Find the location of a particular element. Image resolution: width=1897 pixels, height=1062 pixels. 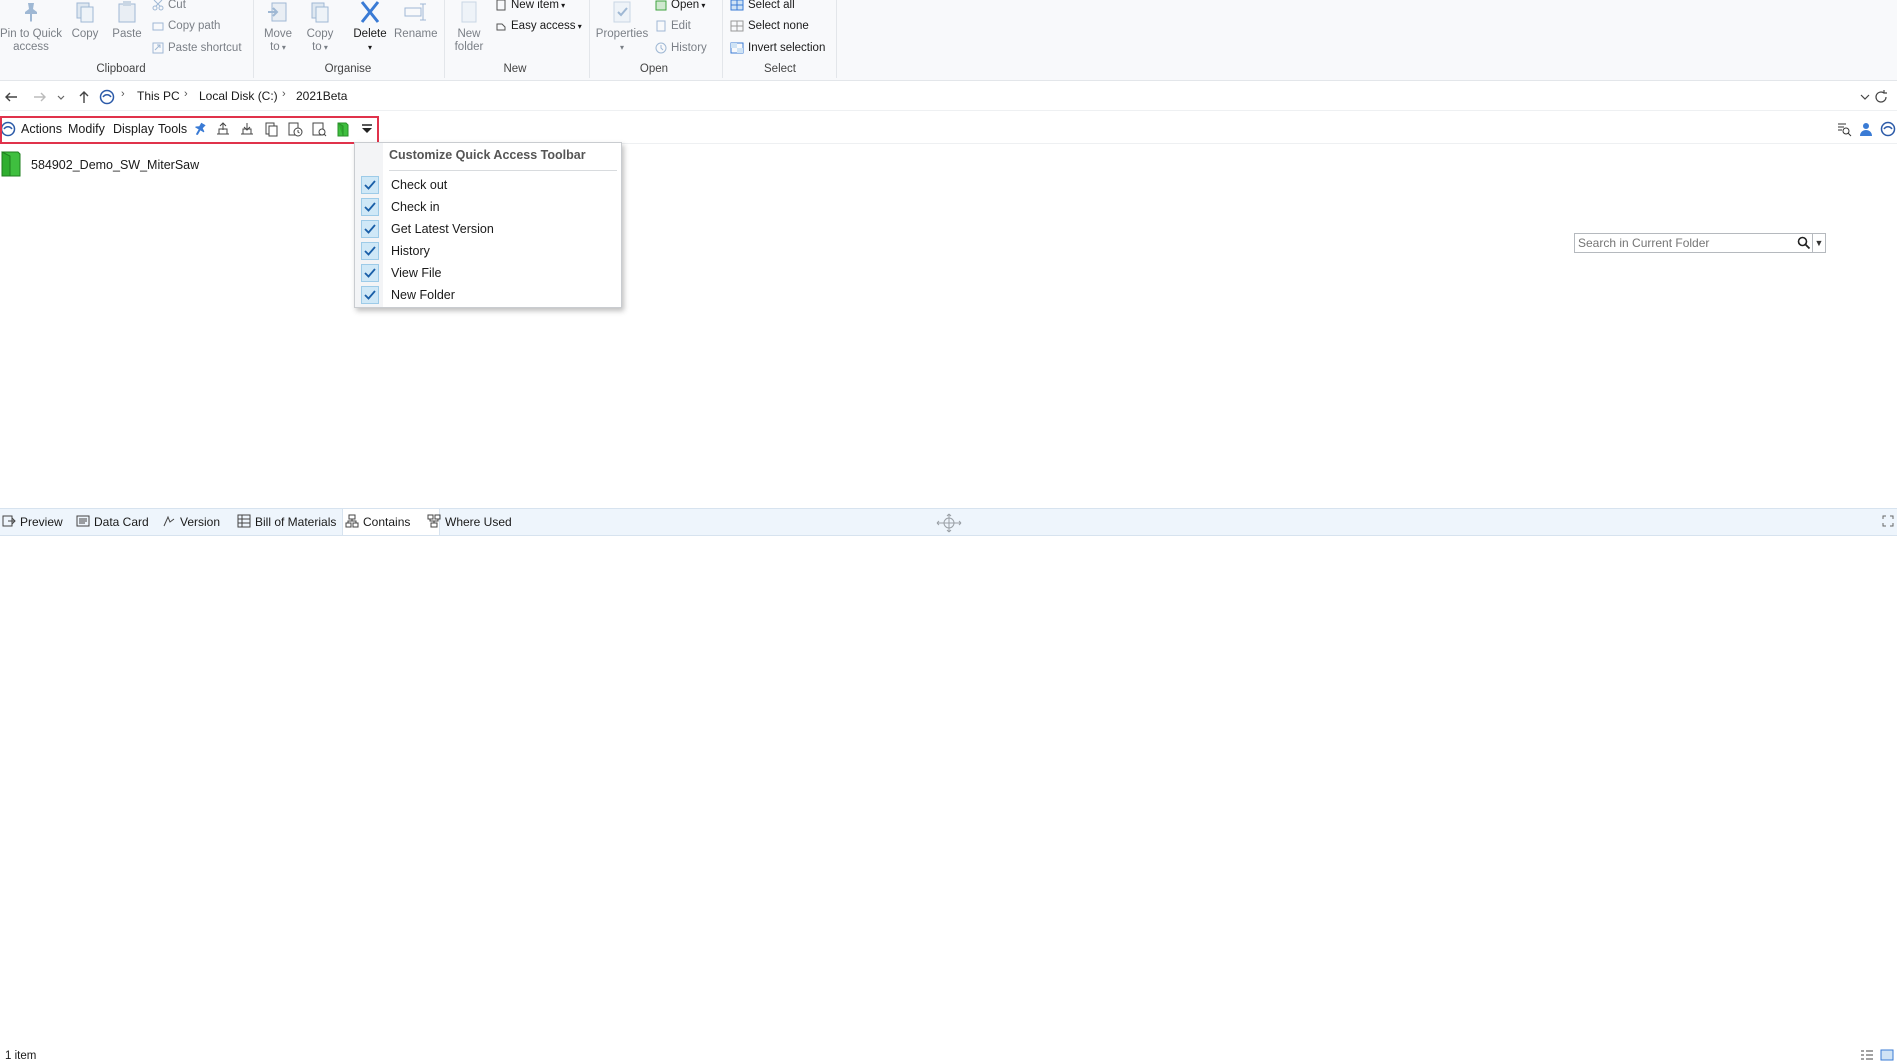

version-icon is located at coordinates (169, 521).